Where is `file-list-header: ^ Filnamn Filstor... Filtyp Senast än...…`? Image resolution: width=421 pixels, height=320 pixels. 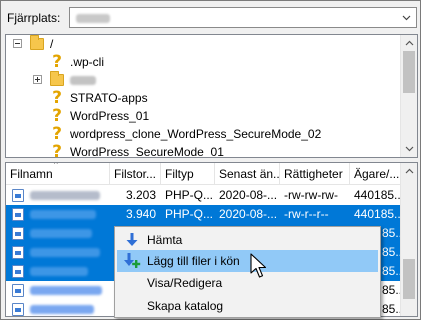
file-list-header: ^ Filnamn Filstor... Filtyp Senast än...… is located at coordinates (203, 174).